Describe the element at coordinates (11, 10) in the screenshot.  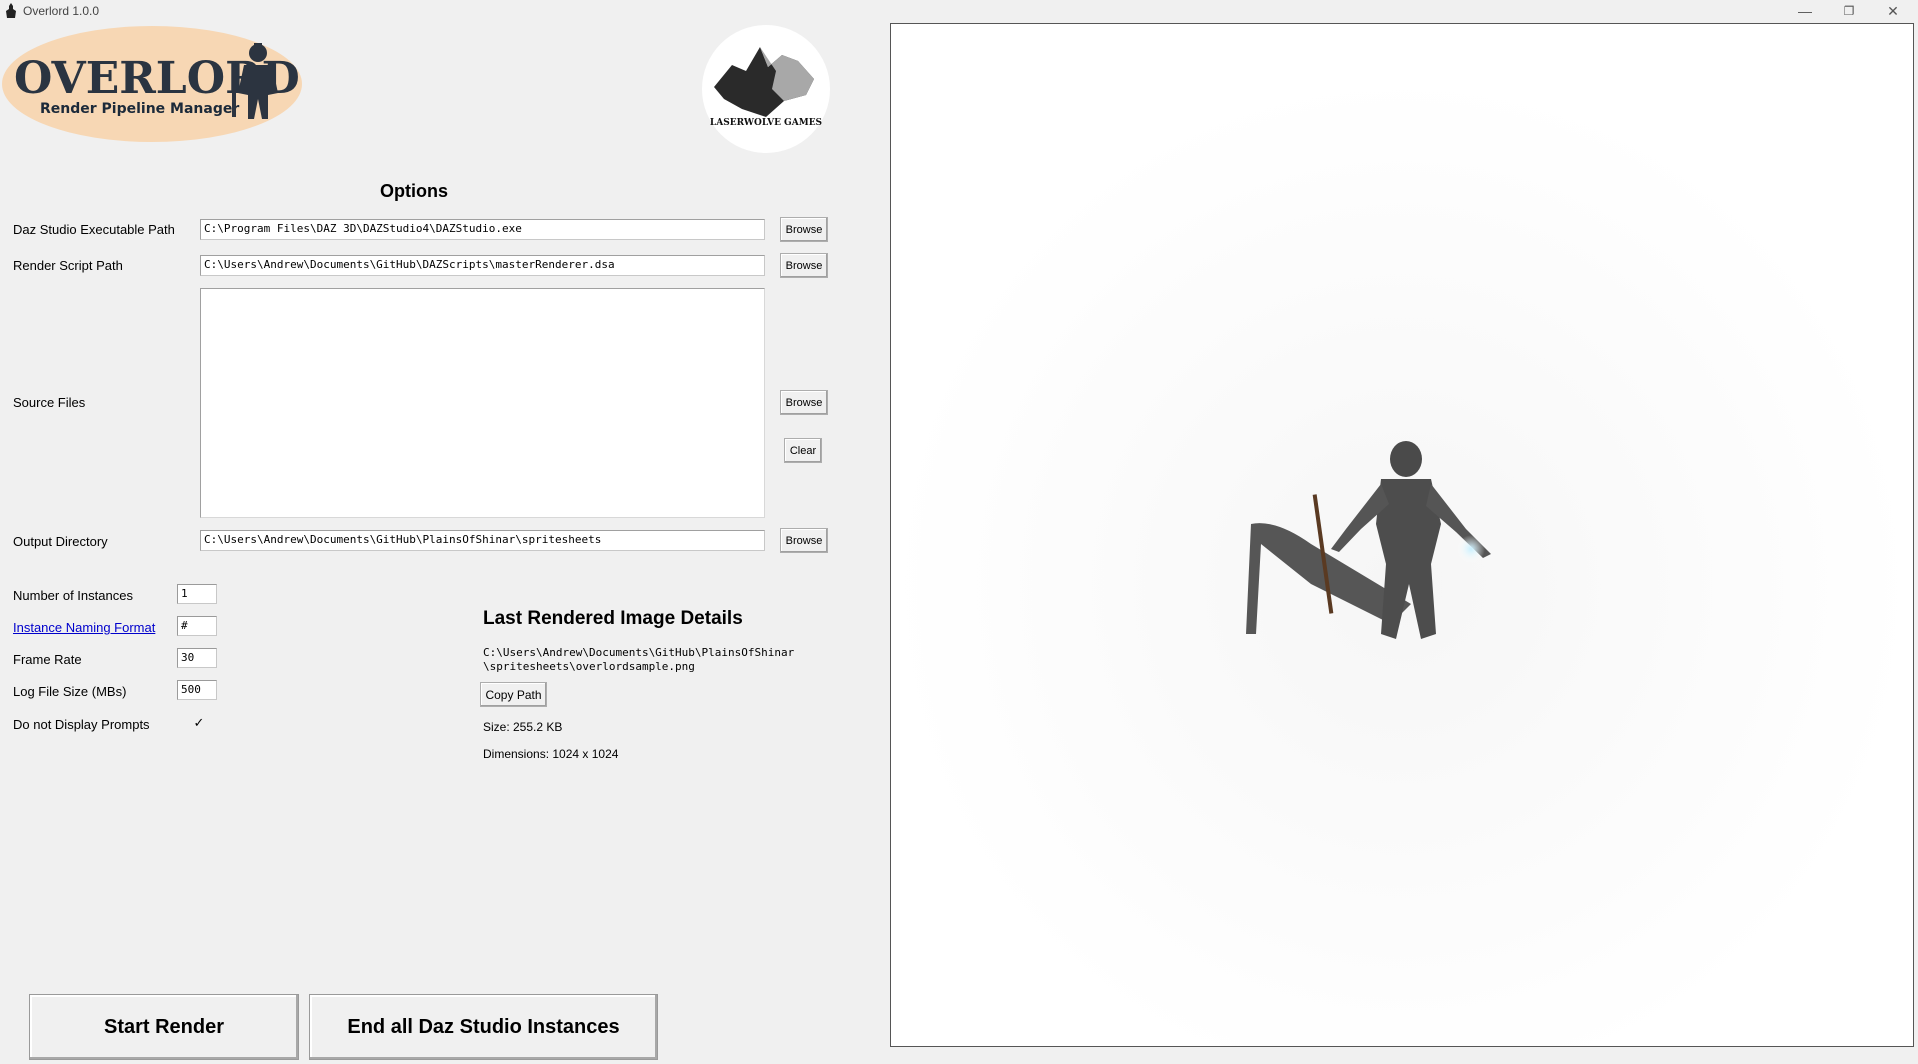
I see `knight-icon` at that location.